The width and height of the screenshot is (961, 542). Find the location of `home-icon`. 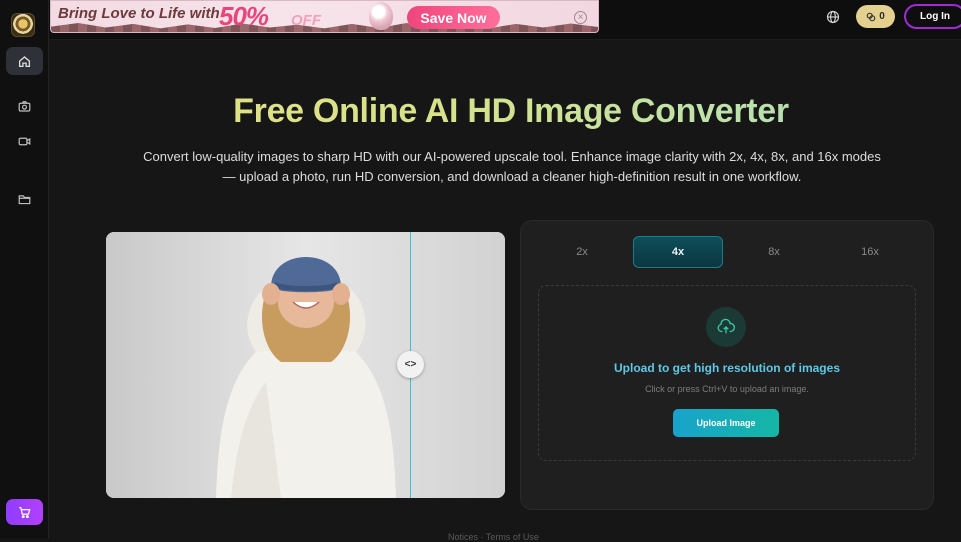

home-icon is located at coordinates (24, 61).